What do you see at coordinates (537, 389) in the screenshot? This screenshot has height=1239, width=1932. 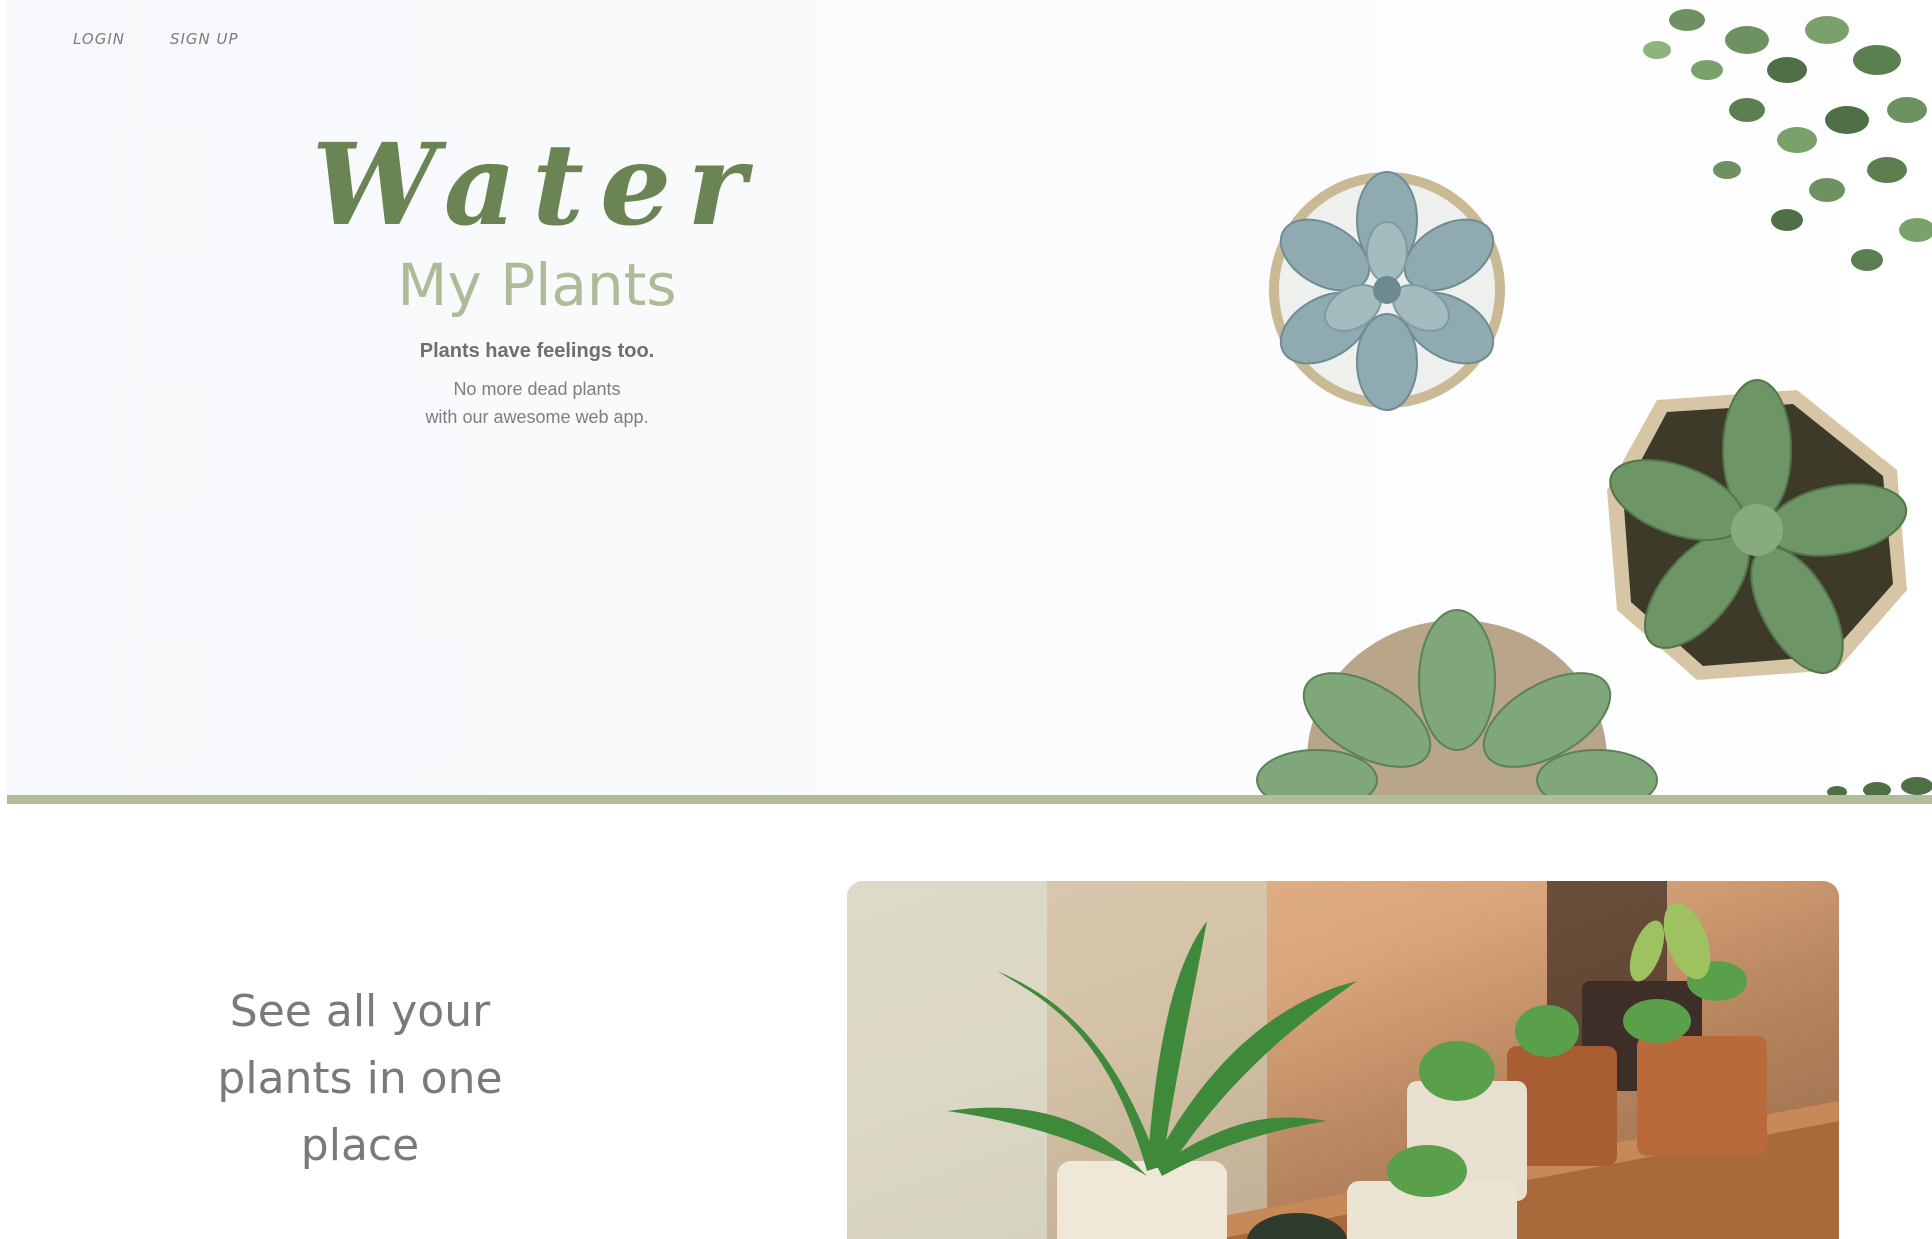 I see `tagline-line: No more dead plants` at bounding box center [537, 389].